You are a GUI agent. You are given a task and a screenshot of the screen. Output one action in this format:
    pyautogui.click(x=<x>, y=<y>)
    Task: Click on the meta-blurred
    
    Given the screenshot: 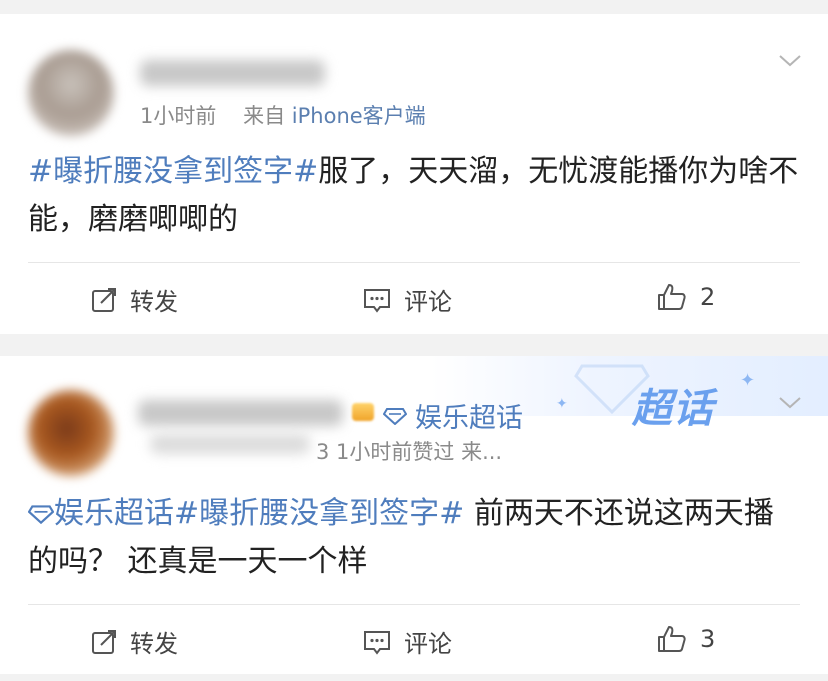 What is the action you would take?
    pyautogui.click(x=230, y=444)
    